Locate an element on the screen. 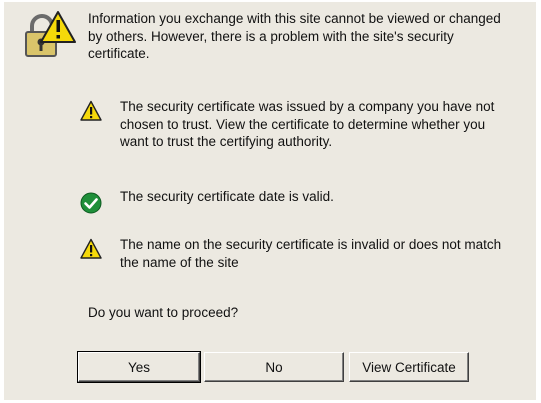  certificate-date-item: The security certificate date is valid. is located at coordinates (296, 201).